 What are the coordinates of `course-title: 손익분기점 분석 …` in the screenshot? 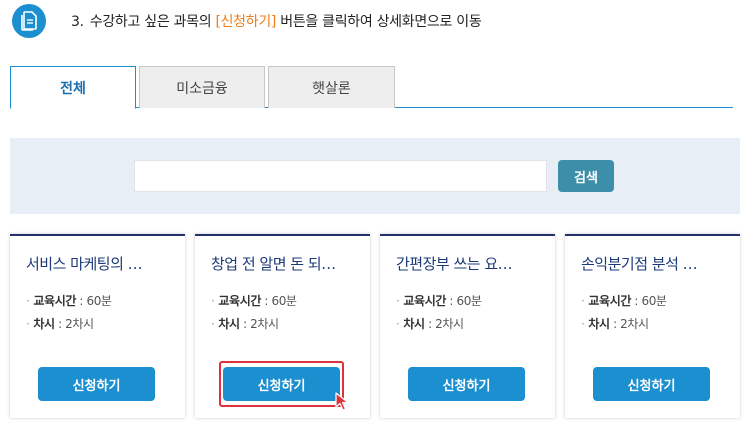 It's located at (656, 263).